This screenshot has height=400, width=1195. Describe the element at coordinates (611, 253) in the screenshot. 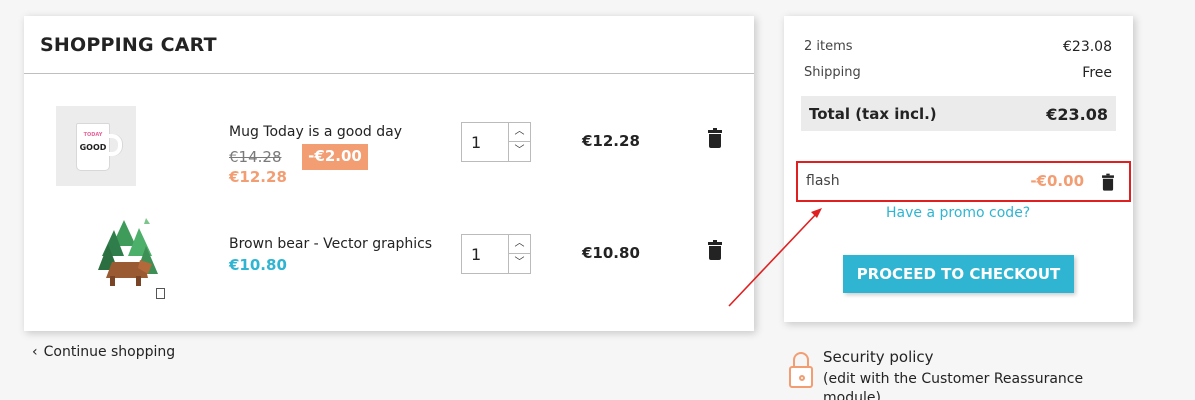

I see `line-total: €10.80` at that location.